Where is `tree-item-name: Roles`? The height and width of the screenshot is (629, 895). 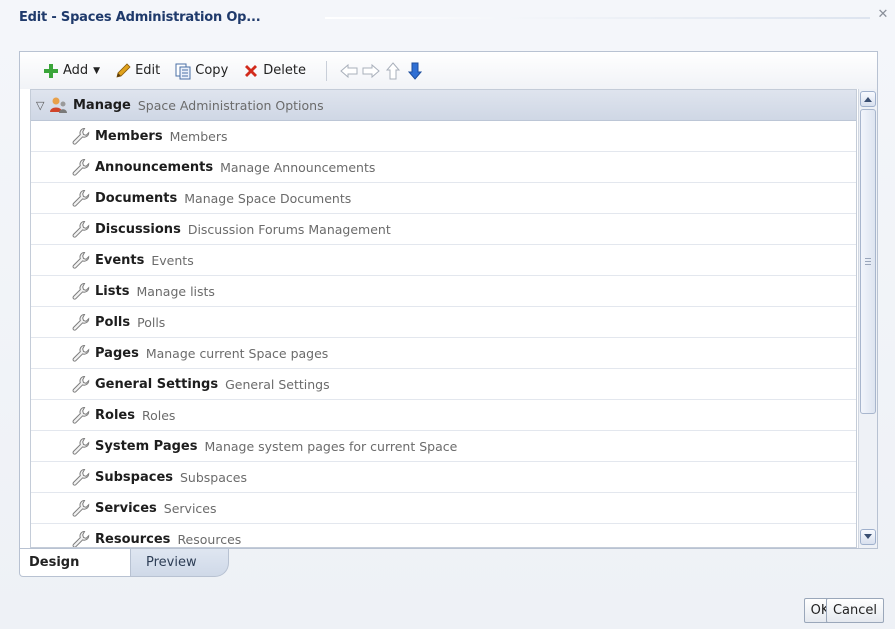
tree-item-name: Roles is located at coordinates (115, 415).